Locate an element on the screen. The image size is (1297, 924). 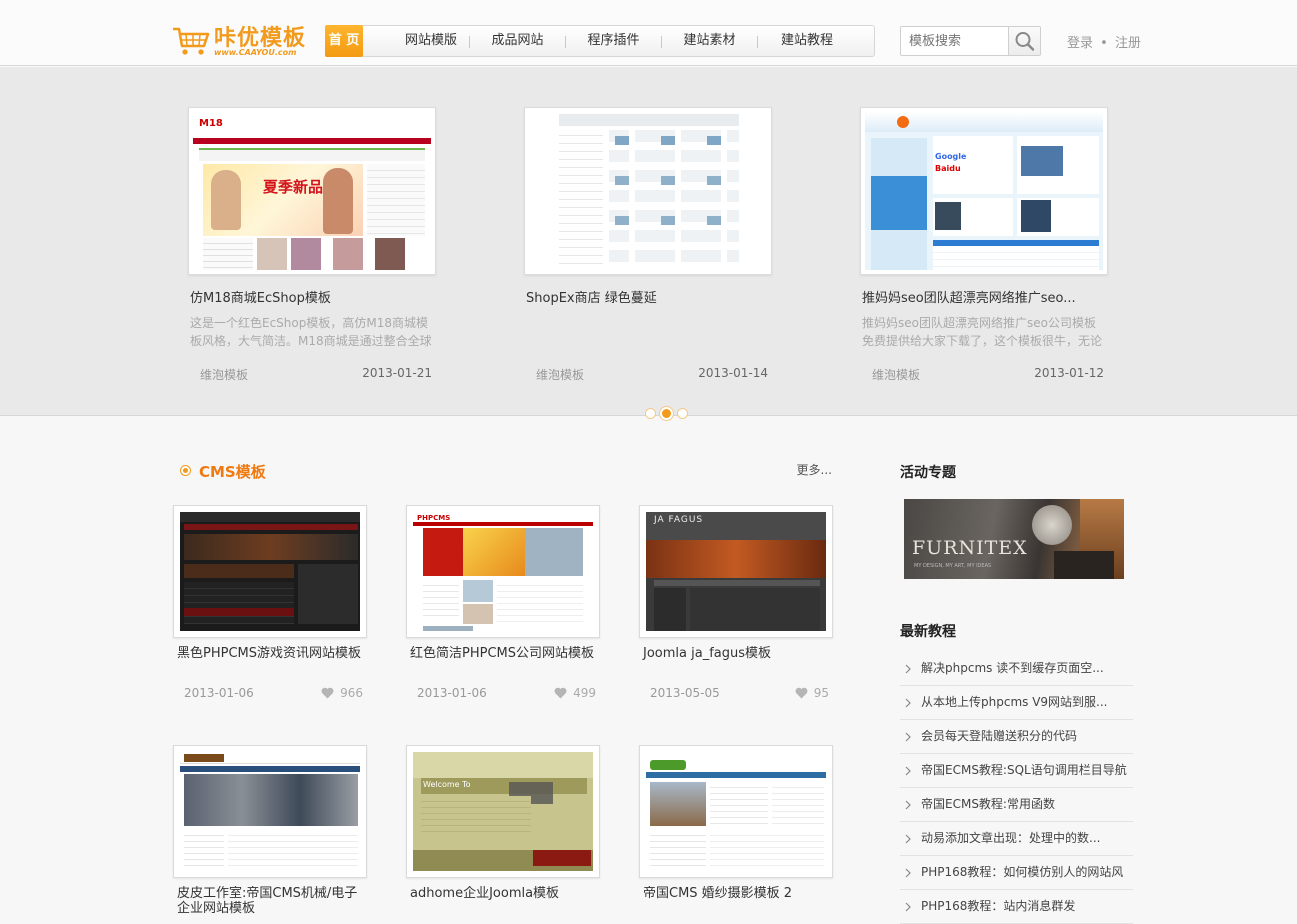
main-nav: 首 页 网站模版 成品网站 程序插件 建站素材 建站教程 is located at coordinates (600, 41).